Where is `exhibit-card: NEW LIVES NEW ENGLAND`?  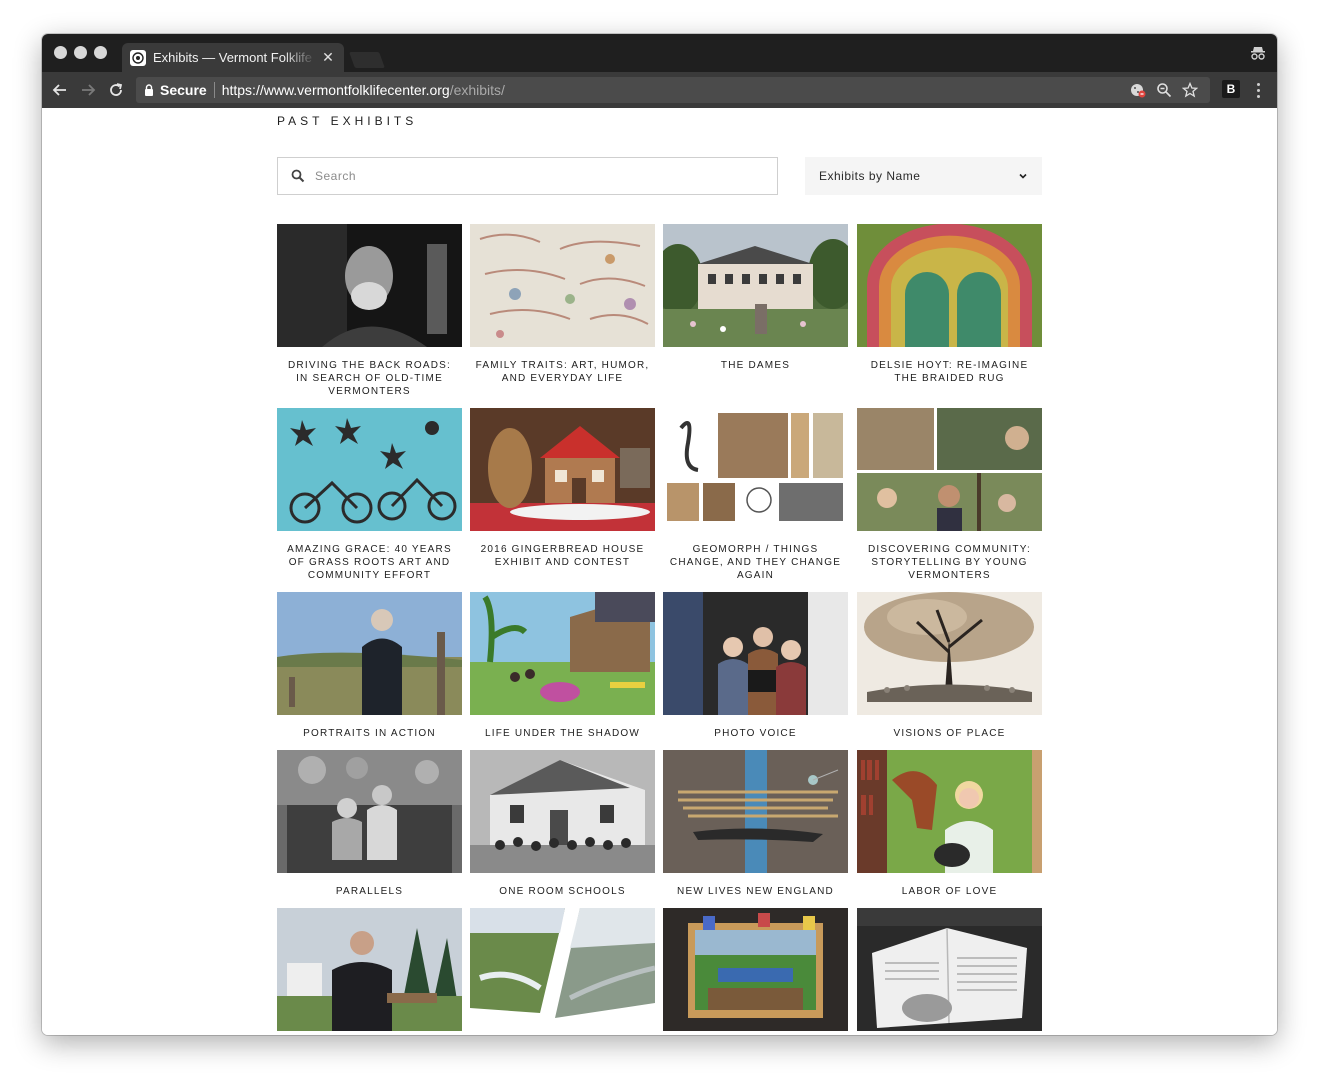
exhibit-card: NEW LIVES NEW ENGLAND is located at coordinates (755, 824).